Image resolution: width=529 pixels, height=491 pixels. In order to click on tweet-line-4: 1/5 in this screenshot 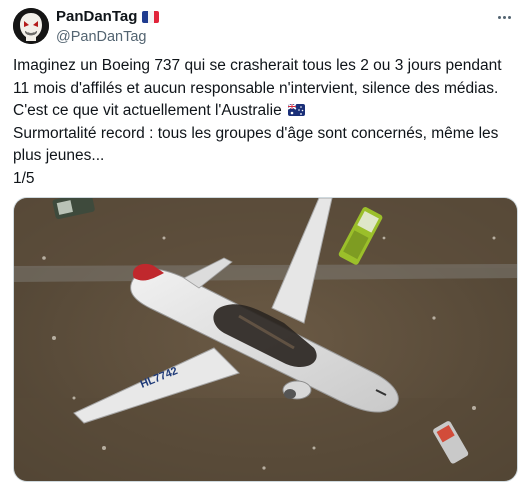, I will do `click(24, 178)`.